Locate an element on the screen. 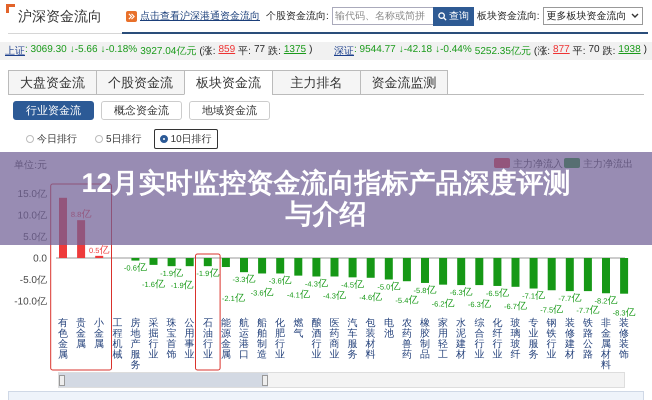 Image resolution: width=652 pixels, height=400 pixels. category-label: 公用事业 is located at coordinates (189, 339).